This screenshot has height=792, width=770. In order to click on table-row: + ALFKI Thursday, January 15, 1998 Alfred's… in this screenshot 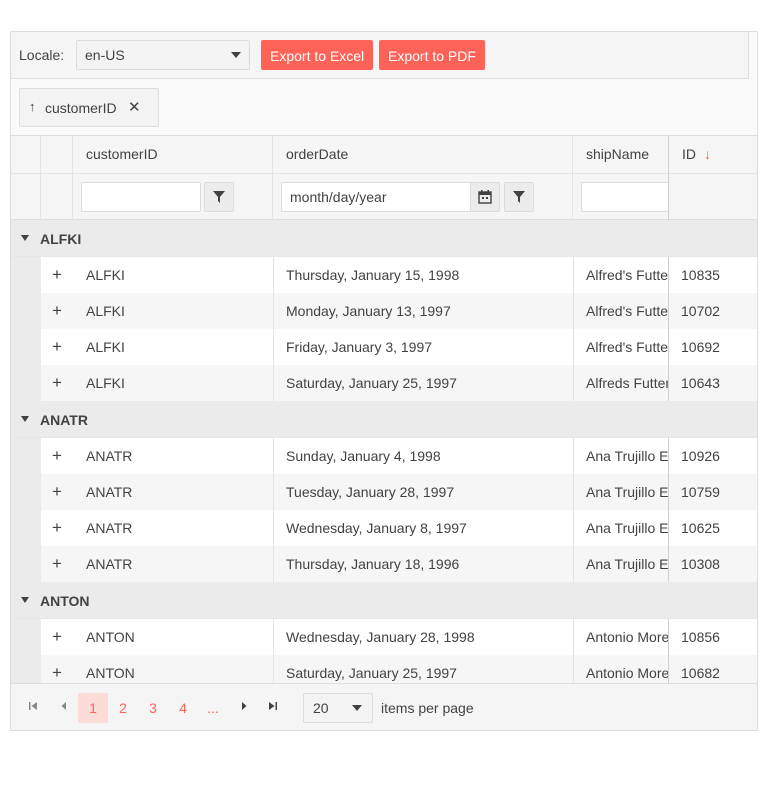, I will do `click(384, 275)`.